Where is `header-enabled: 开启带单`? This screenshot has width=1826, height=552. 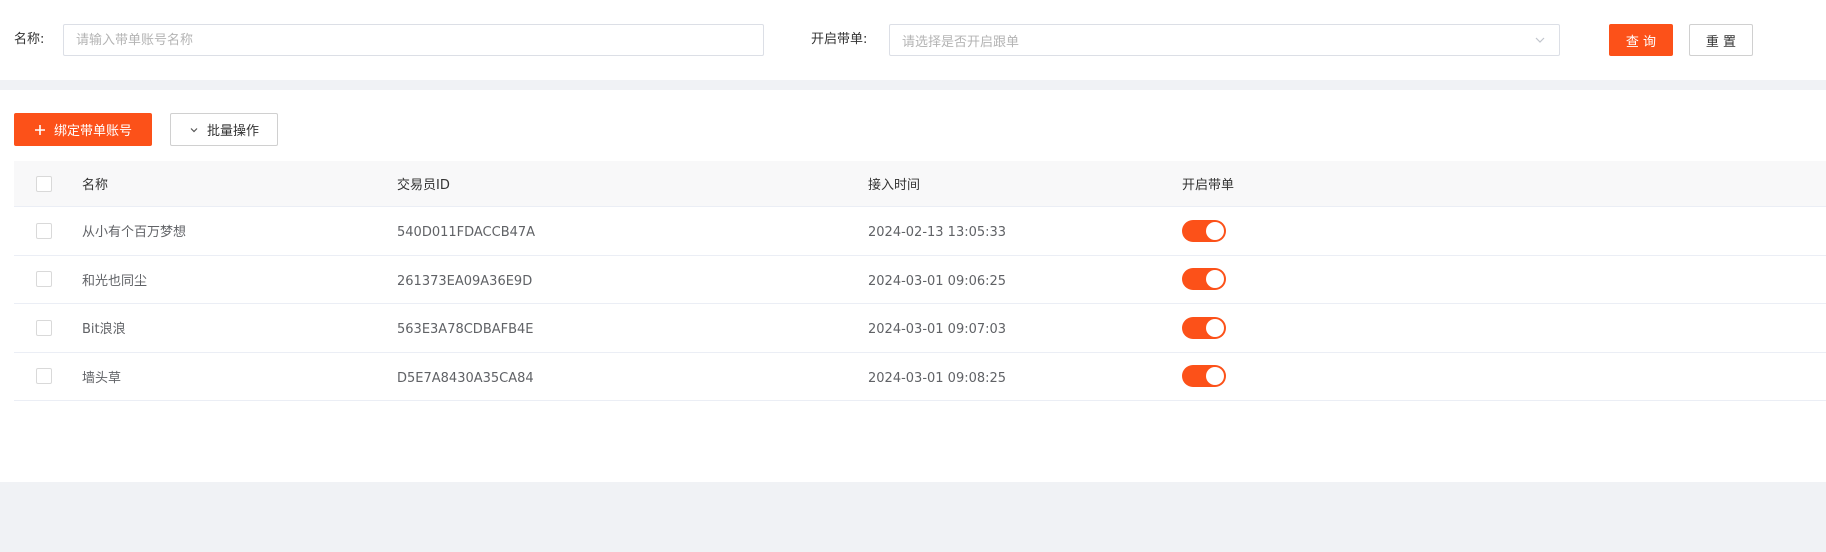
header-enabled: 开启带单 is located at coordinates (1208, 185).